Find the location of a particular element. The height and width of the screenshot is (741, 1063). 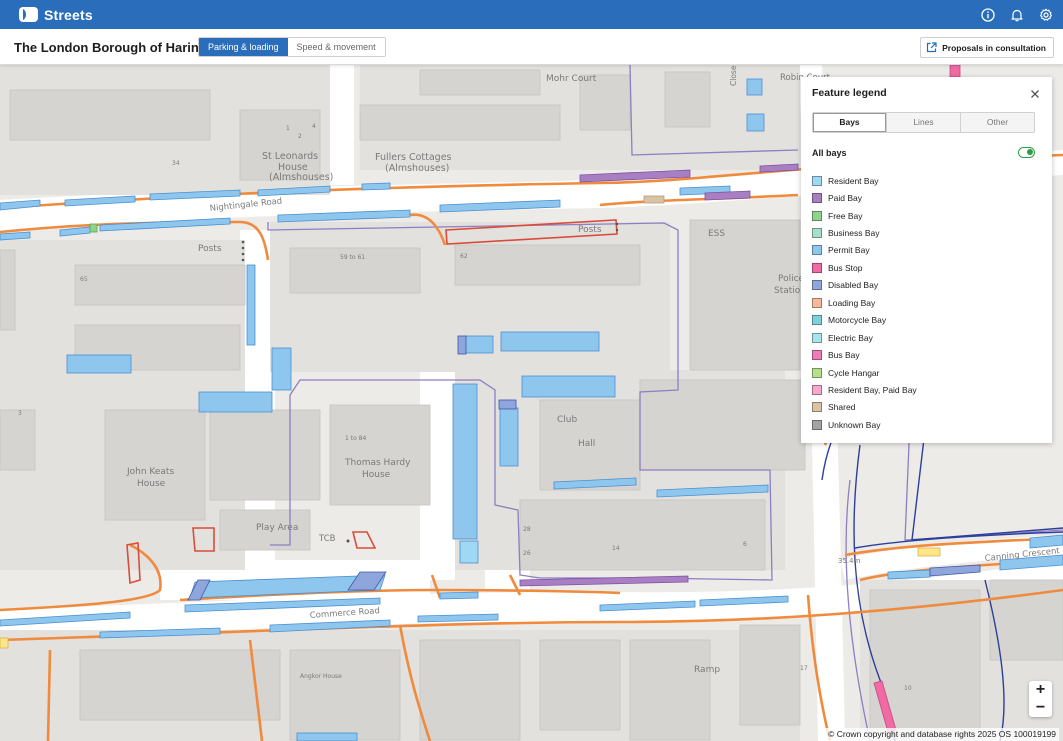

legend-item-label: Shared is located at coordinates (842, 407).